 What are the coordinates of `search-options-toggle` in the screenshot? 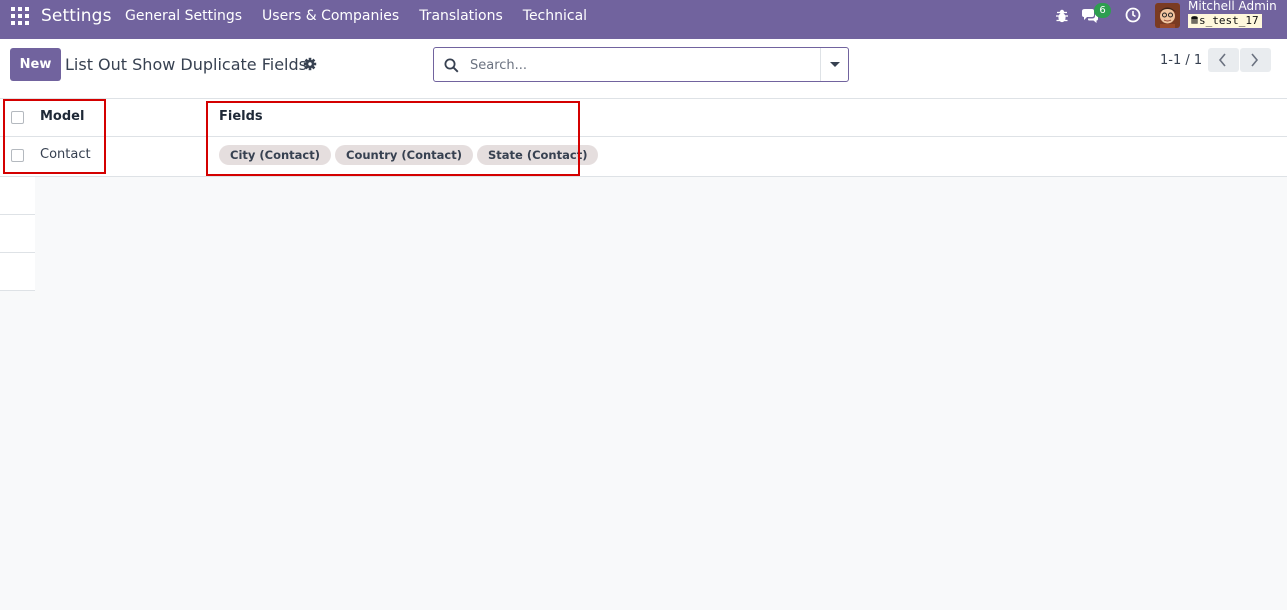 It's located at (834, 64).